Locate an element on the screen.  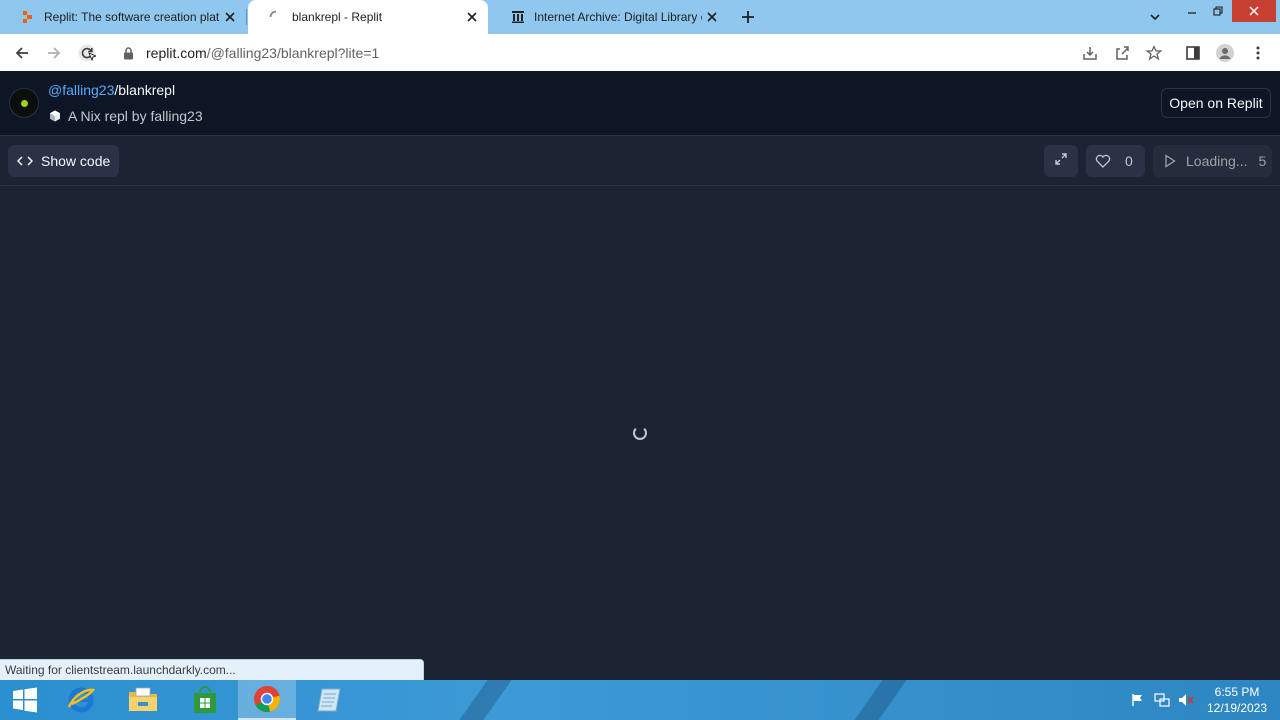
windows-taskbar: 6:55 PM 12/19/2023 is located at coordinates (640, 700).